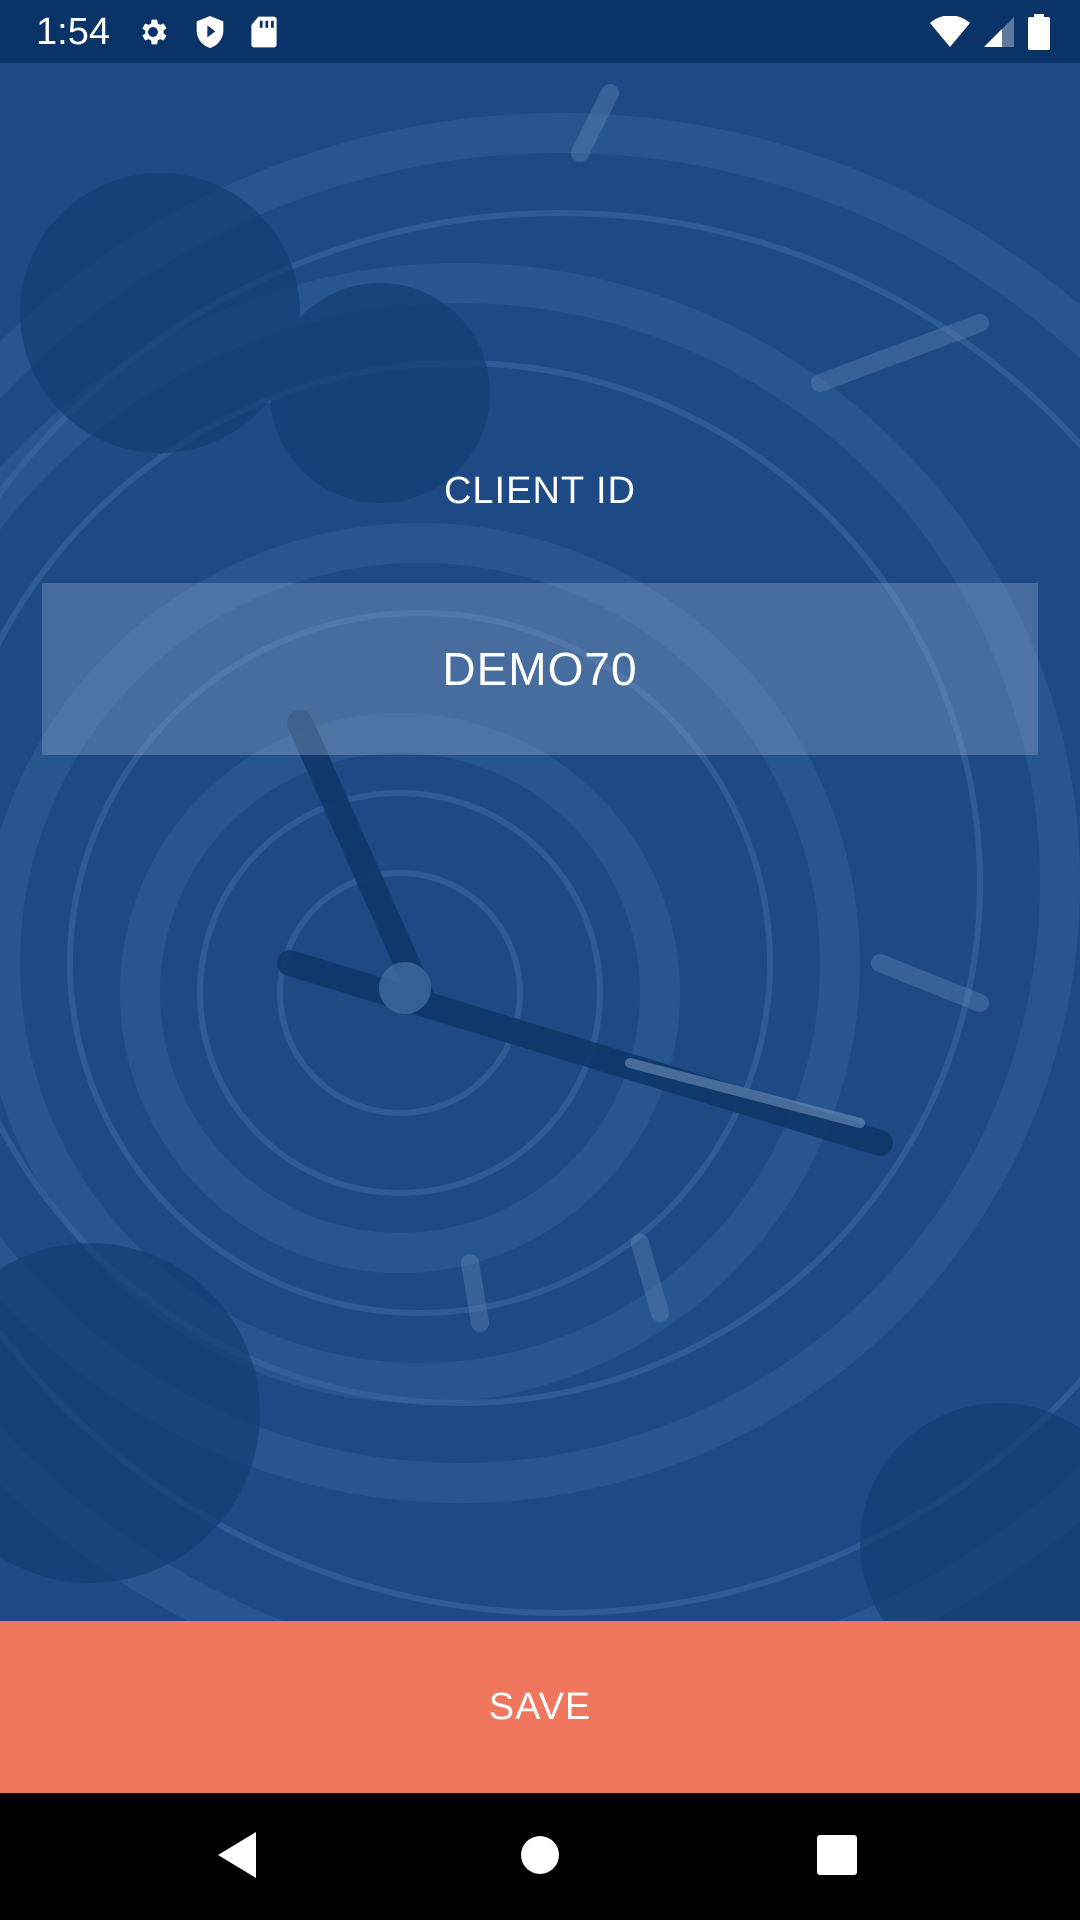  Describe the element at coordinates (983, 32) in the screenshot. I see `status-right-icons` at that location.